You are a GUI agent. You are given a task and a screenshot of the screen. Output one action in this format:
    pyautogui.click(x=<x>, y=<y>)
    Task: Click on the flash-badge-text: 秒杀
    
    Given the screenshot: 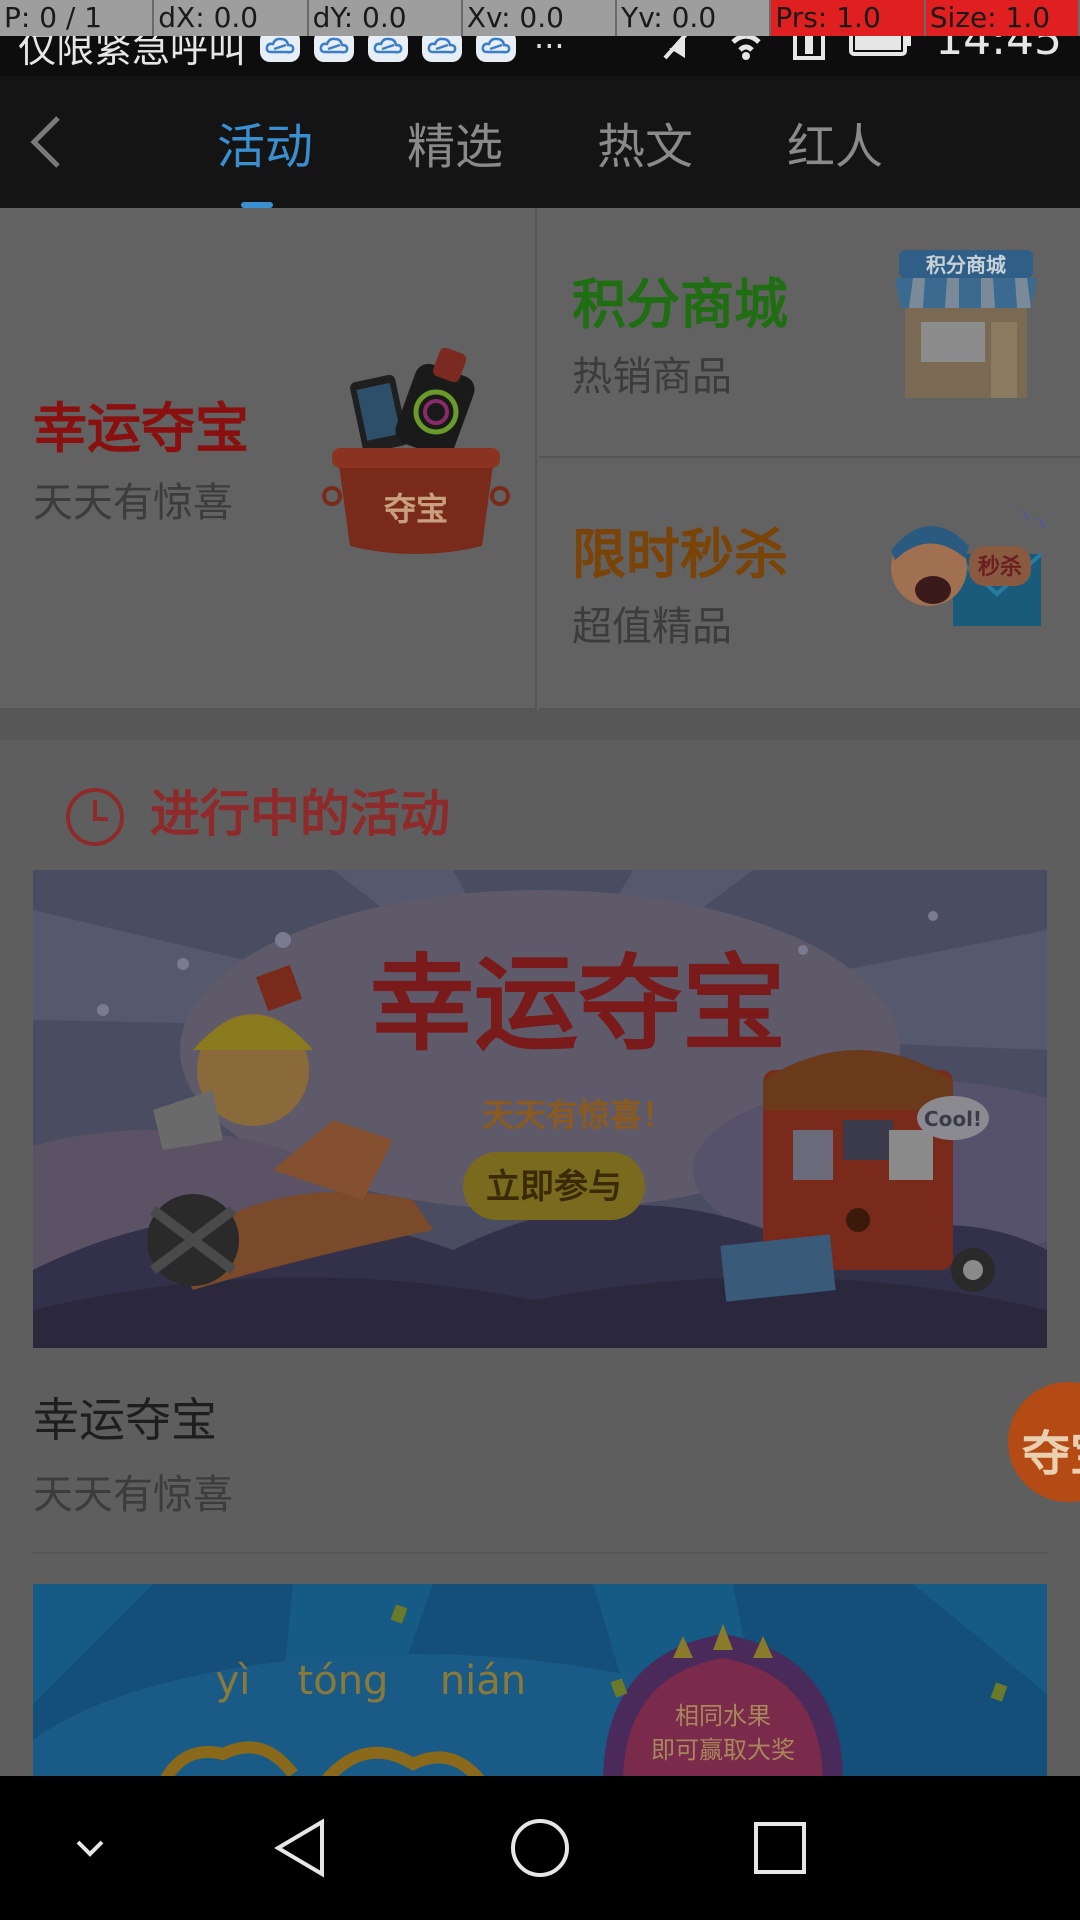 What is the action you would take?
    pyautogui.click(x=1000, y=567)
    